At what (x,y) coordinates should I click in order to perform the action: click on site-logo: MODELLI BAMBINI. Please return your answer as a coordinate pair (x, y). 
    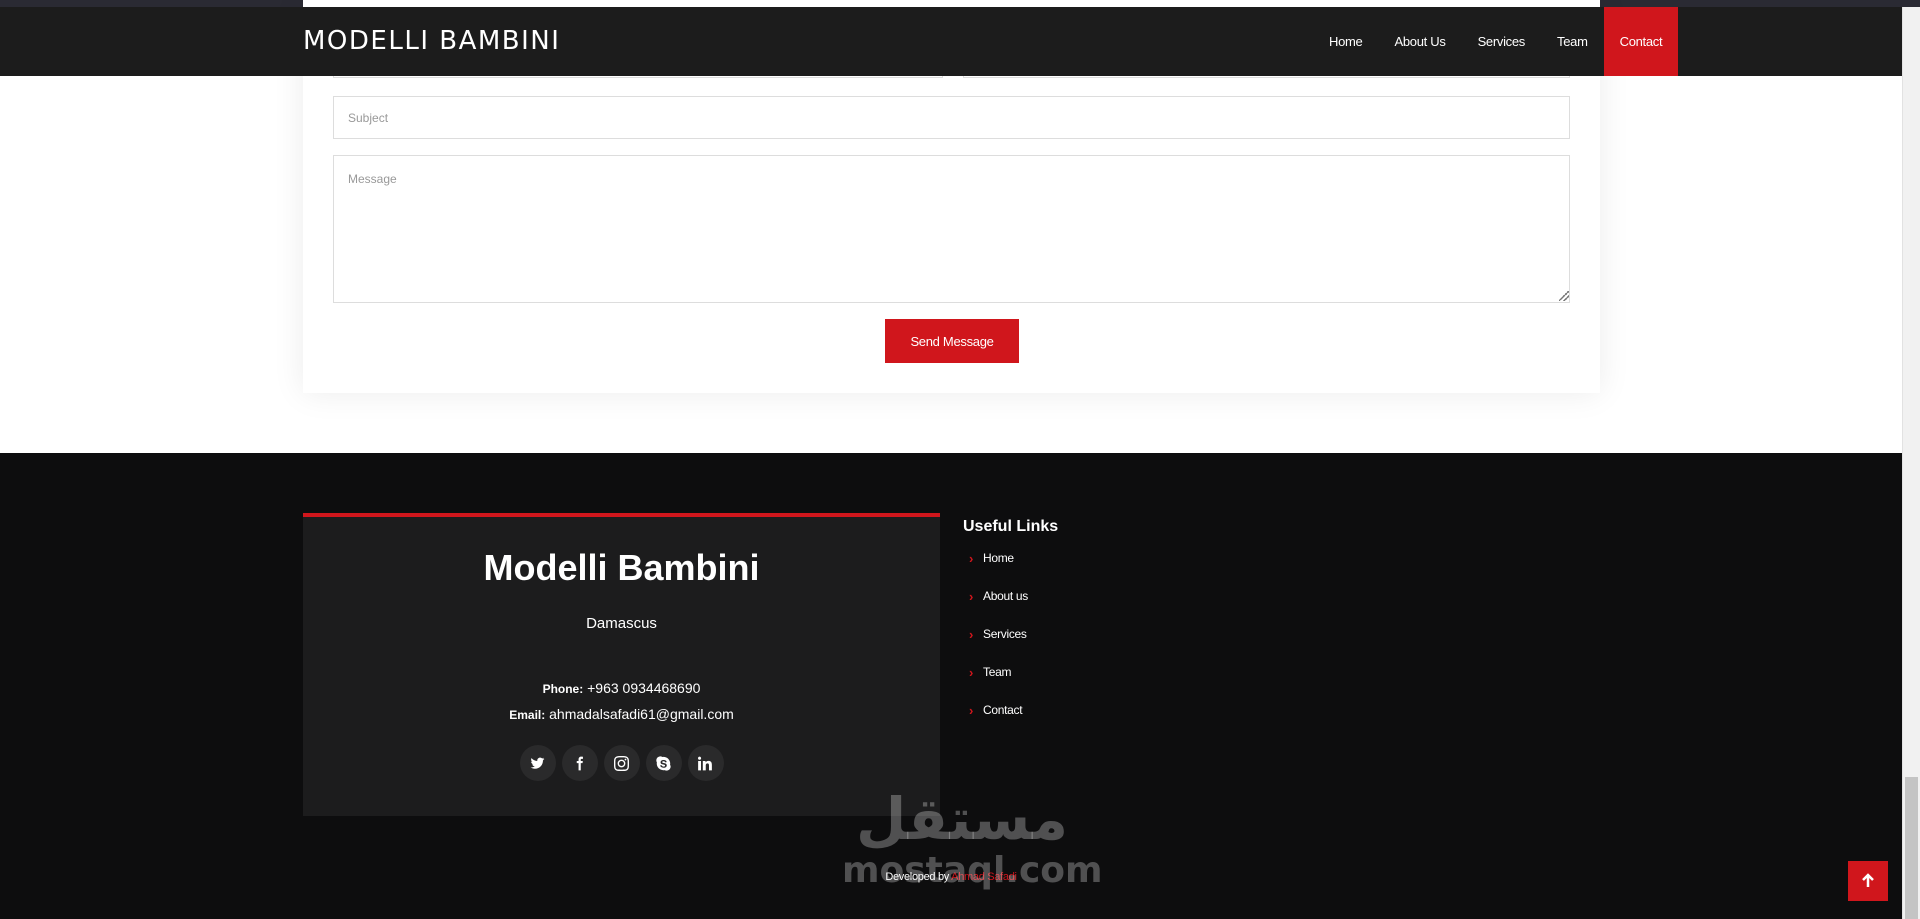
    Looking at the image, I should click on (431, 41).